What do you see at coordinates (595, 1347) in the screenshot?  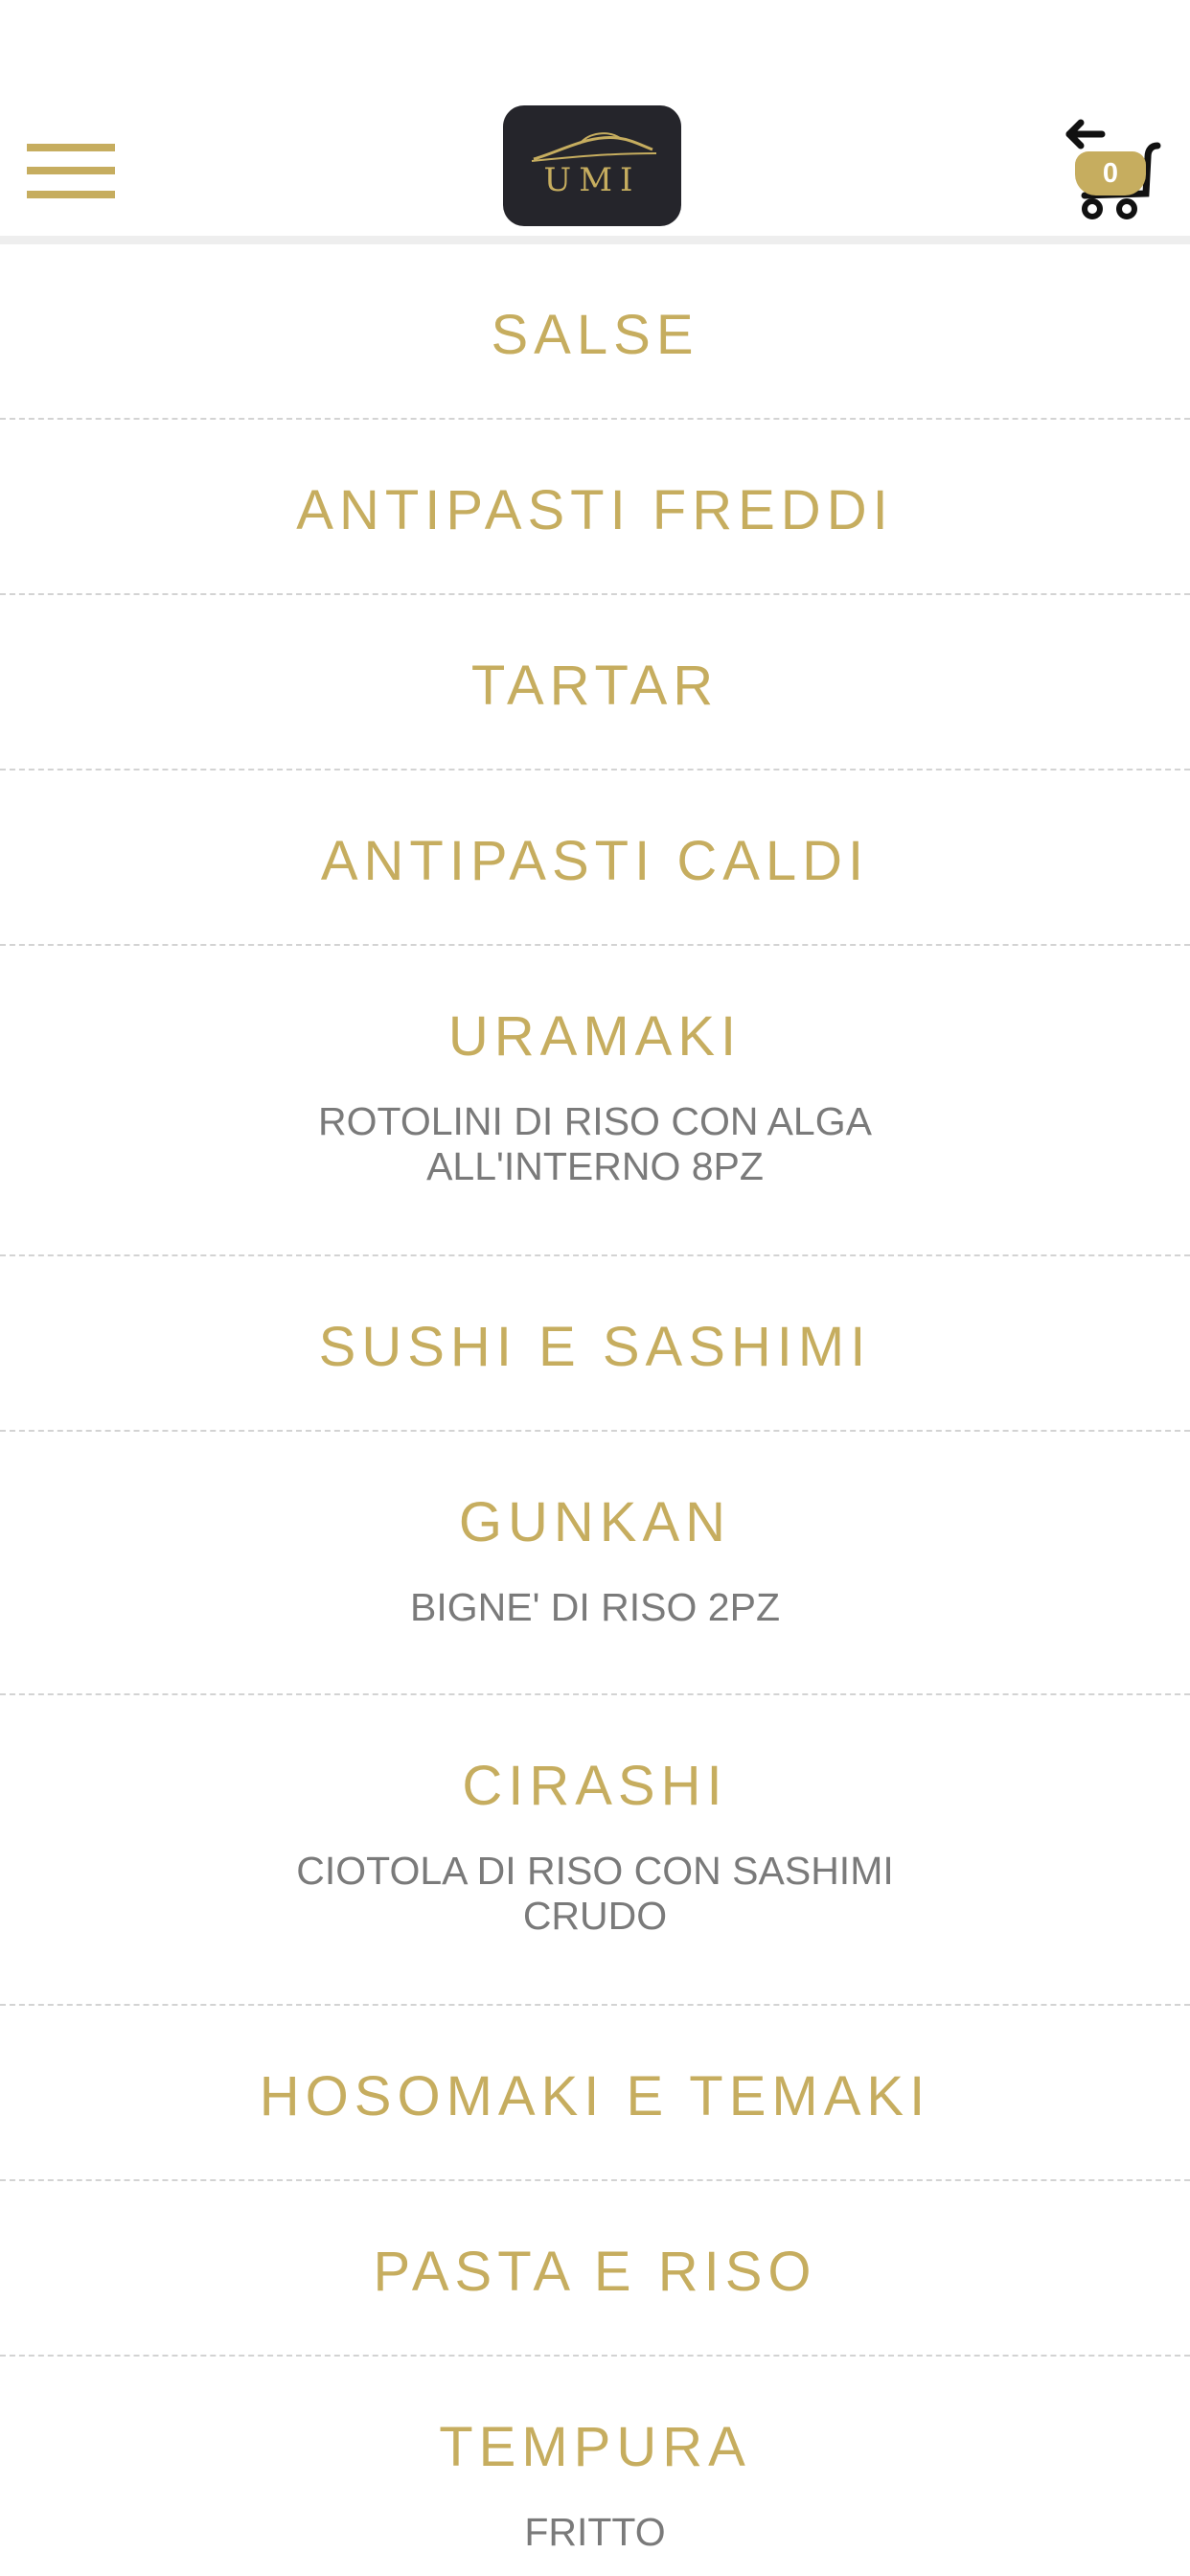 I see `category-title: SUSHI E SASHIMI` at bounding box center [595, 1347].